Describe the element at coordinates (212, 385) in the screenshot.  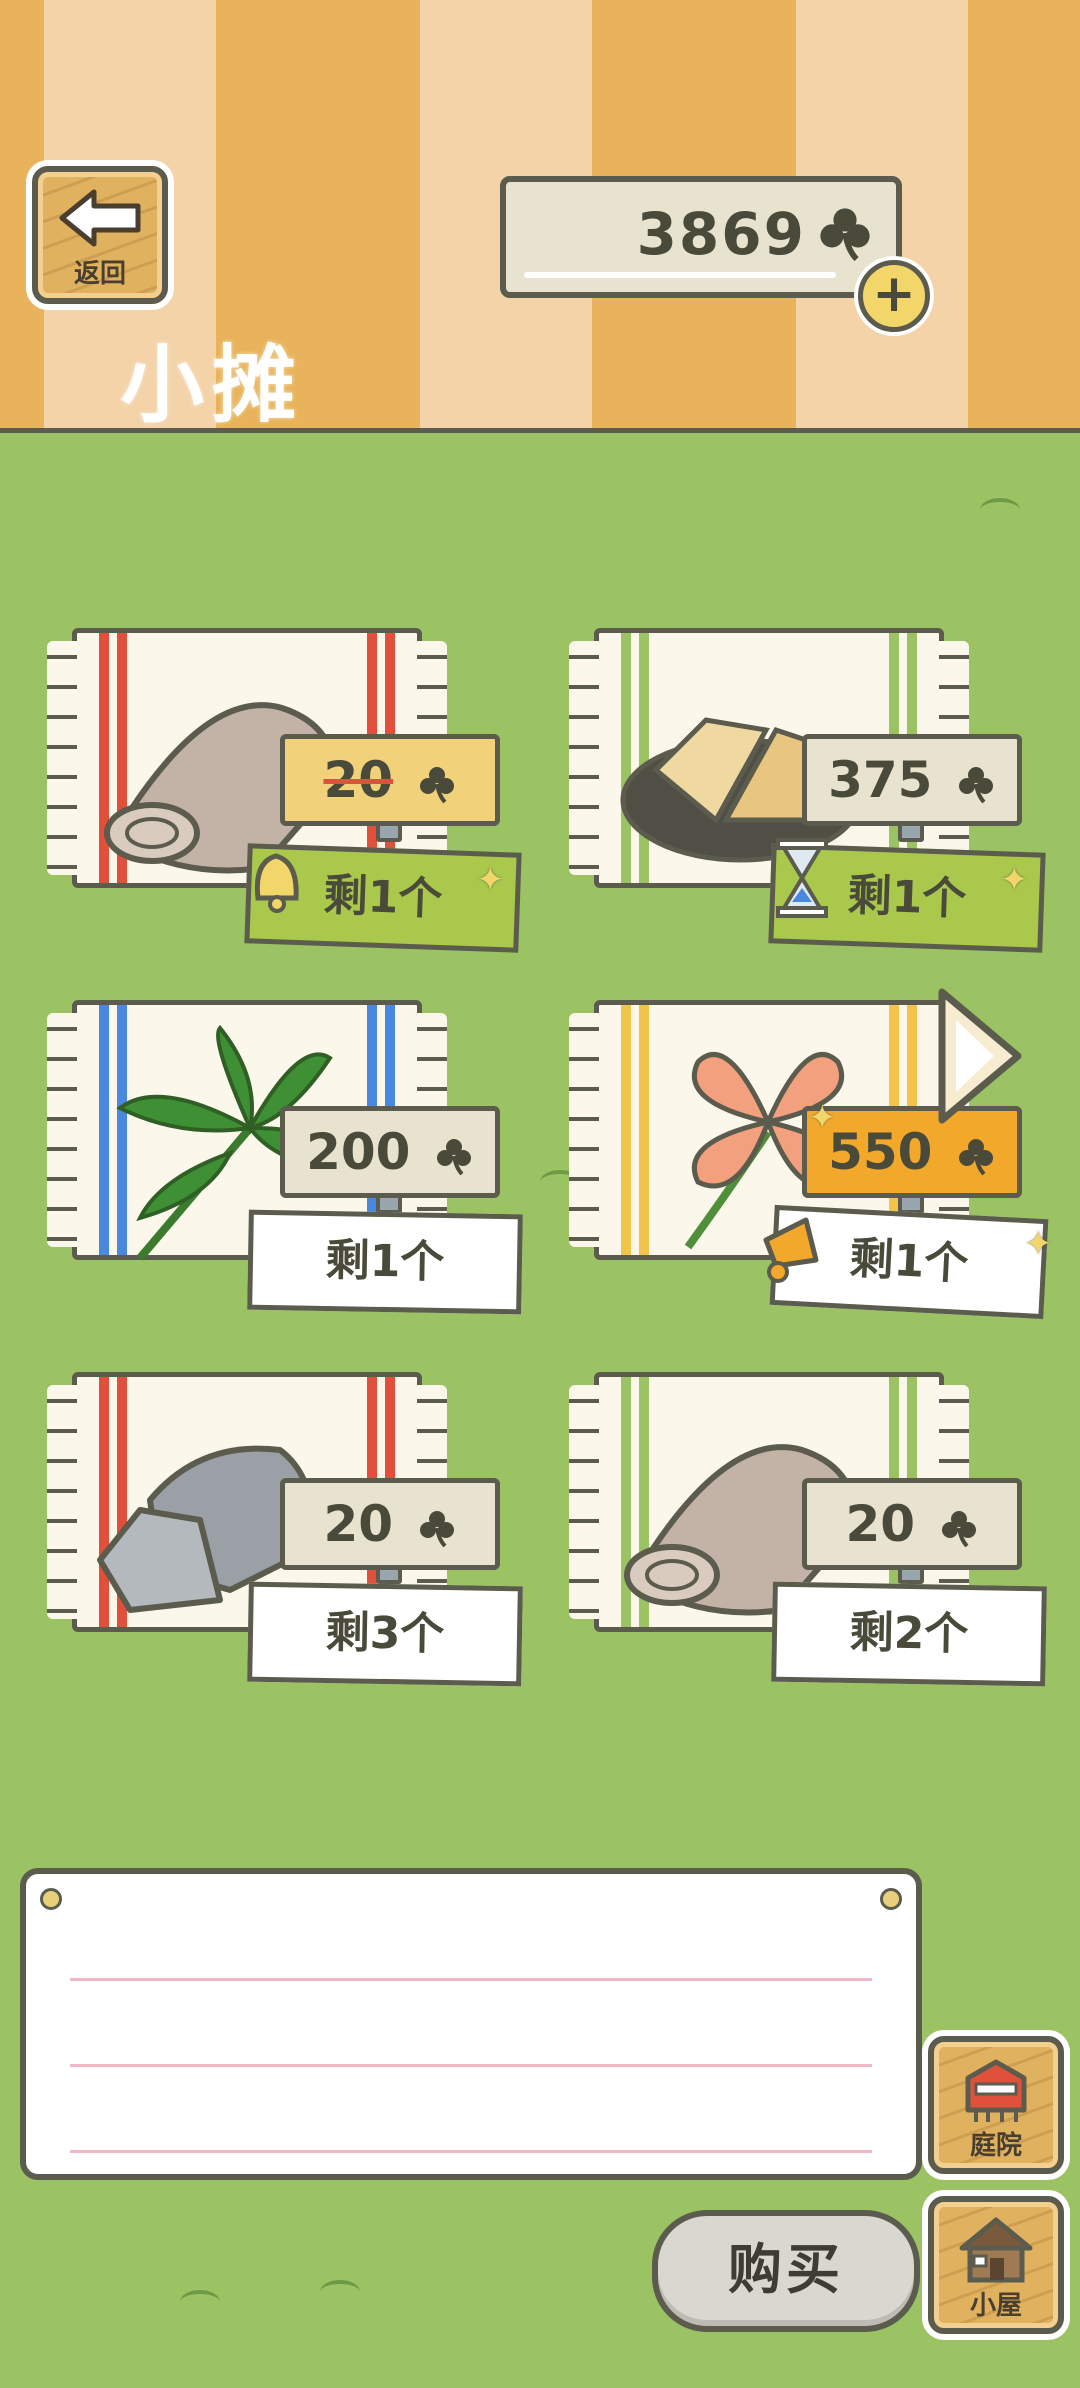
I see `page-title: 小摊` at that location.